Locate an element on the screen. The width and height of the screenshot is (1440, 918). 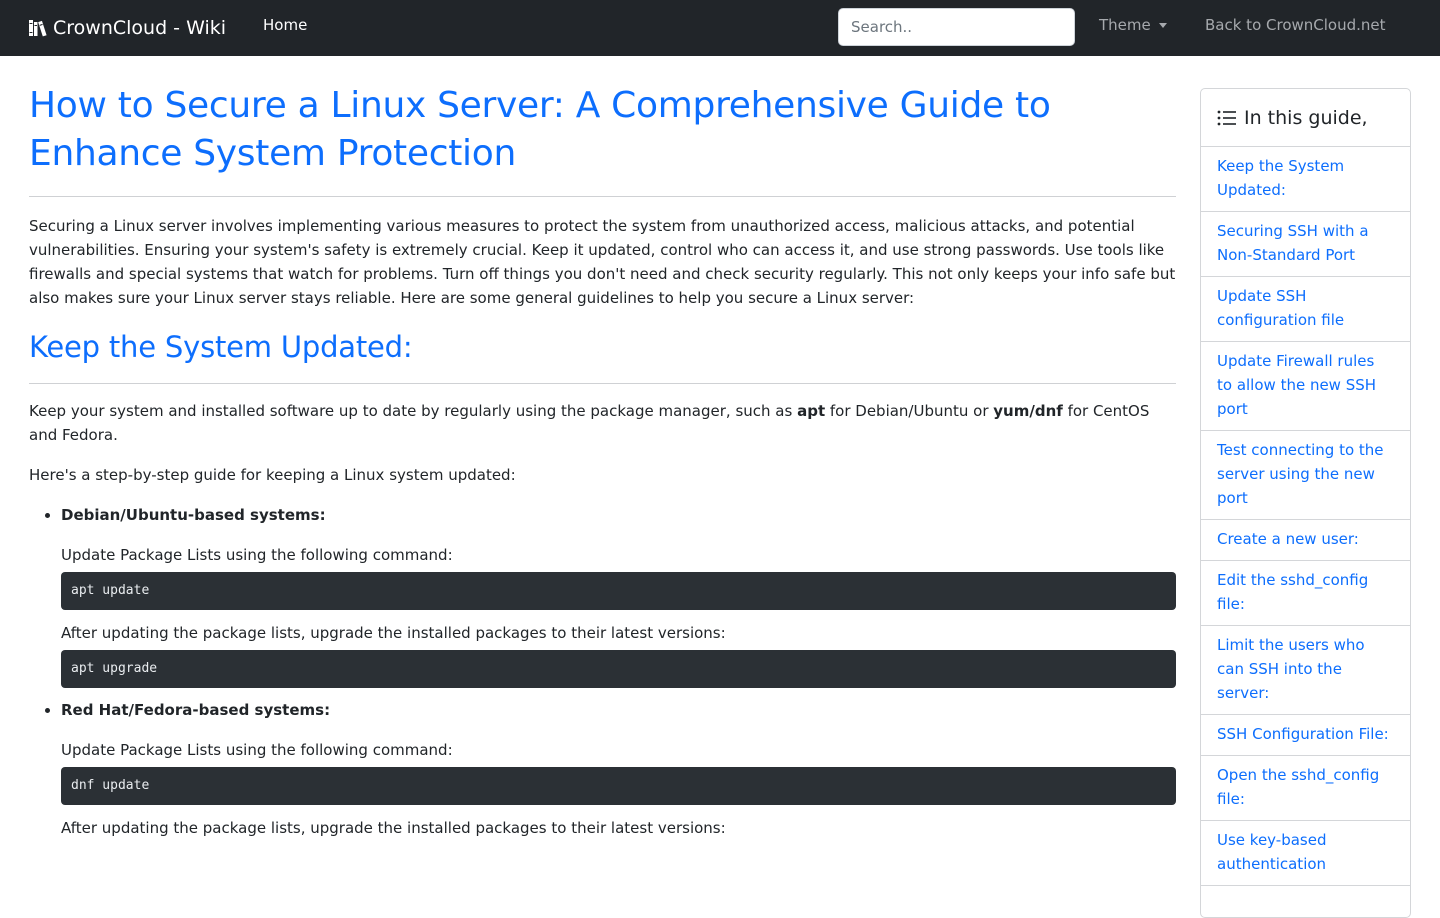
toc-link: Keep the System Updated: is located at coordinates (1305, 179).